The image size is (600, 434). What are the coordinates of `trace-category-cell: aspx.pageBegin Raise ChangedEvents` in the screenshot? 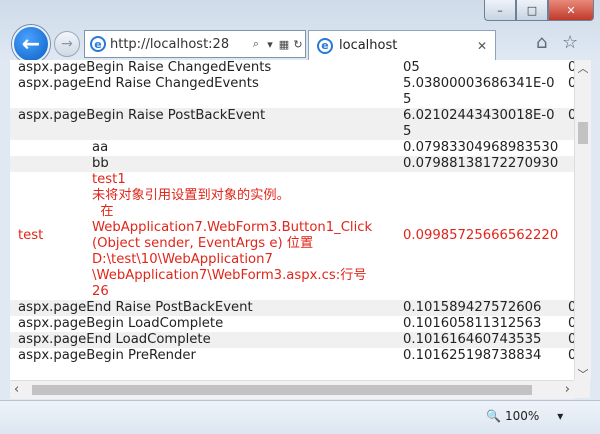 It's located at (145, 67).